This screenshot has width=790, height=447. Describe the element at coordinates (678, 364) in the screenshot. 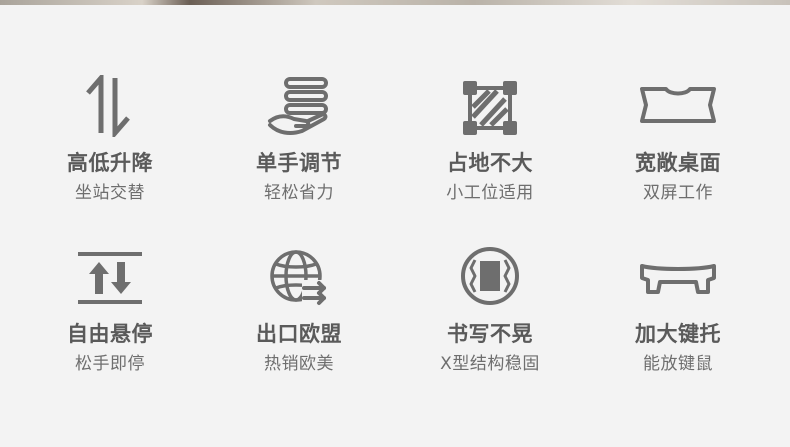

I see `feature-subtitle: 能放键鼠` at that location.